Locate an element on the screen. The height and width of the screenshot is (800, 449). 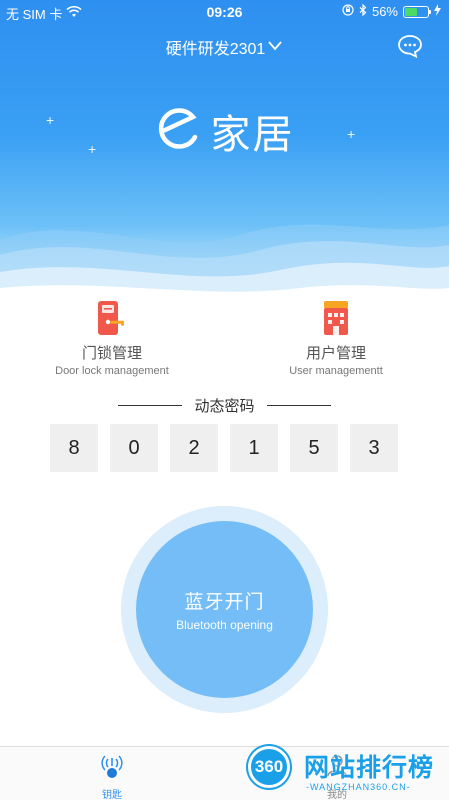
battery-percent: 56% is located at coordinates (384, 11).